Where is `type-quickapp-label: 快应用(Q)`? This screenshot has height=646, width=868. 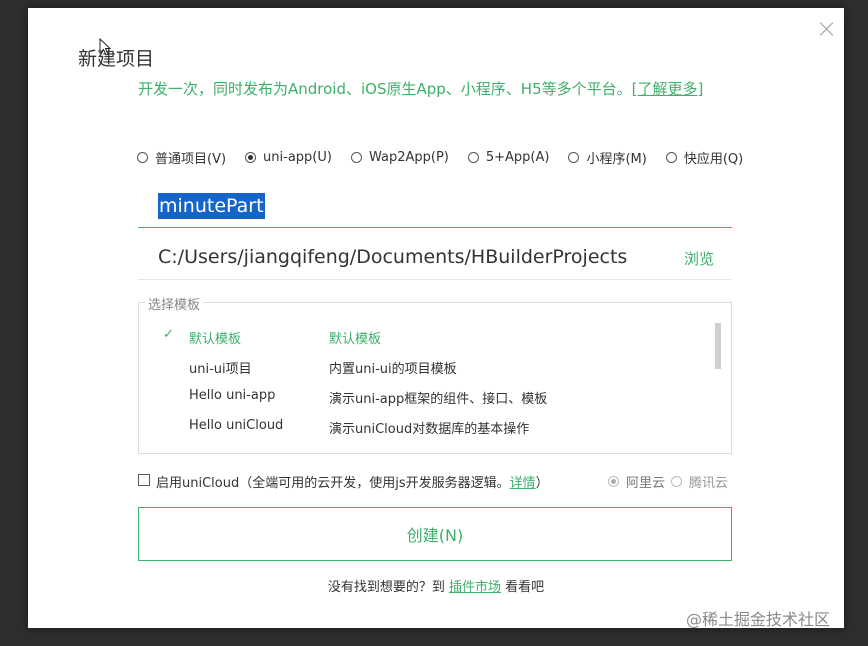 type-quickapp-label: 快应用(Q) is located at coordinates (713, 159).